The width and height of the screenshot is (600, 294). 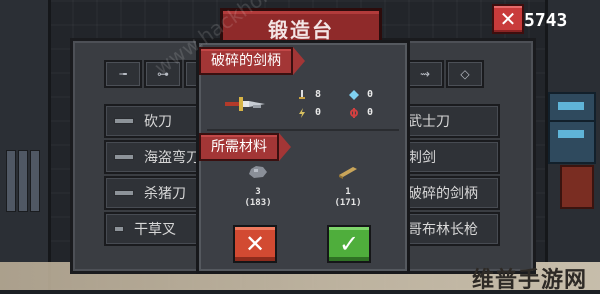 I want to click on list-item: 破碎的剑柄, so click(x=450, y=193).